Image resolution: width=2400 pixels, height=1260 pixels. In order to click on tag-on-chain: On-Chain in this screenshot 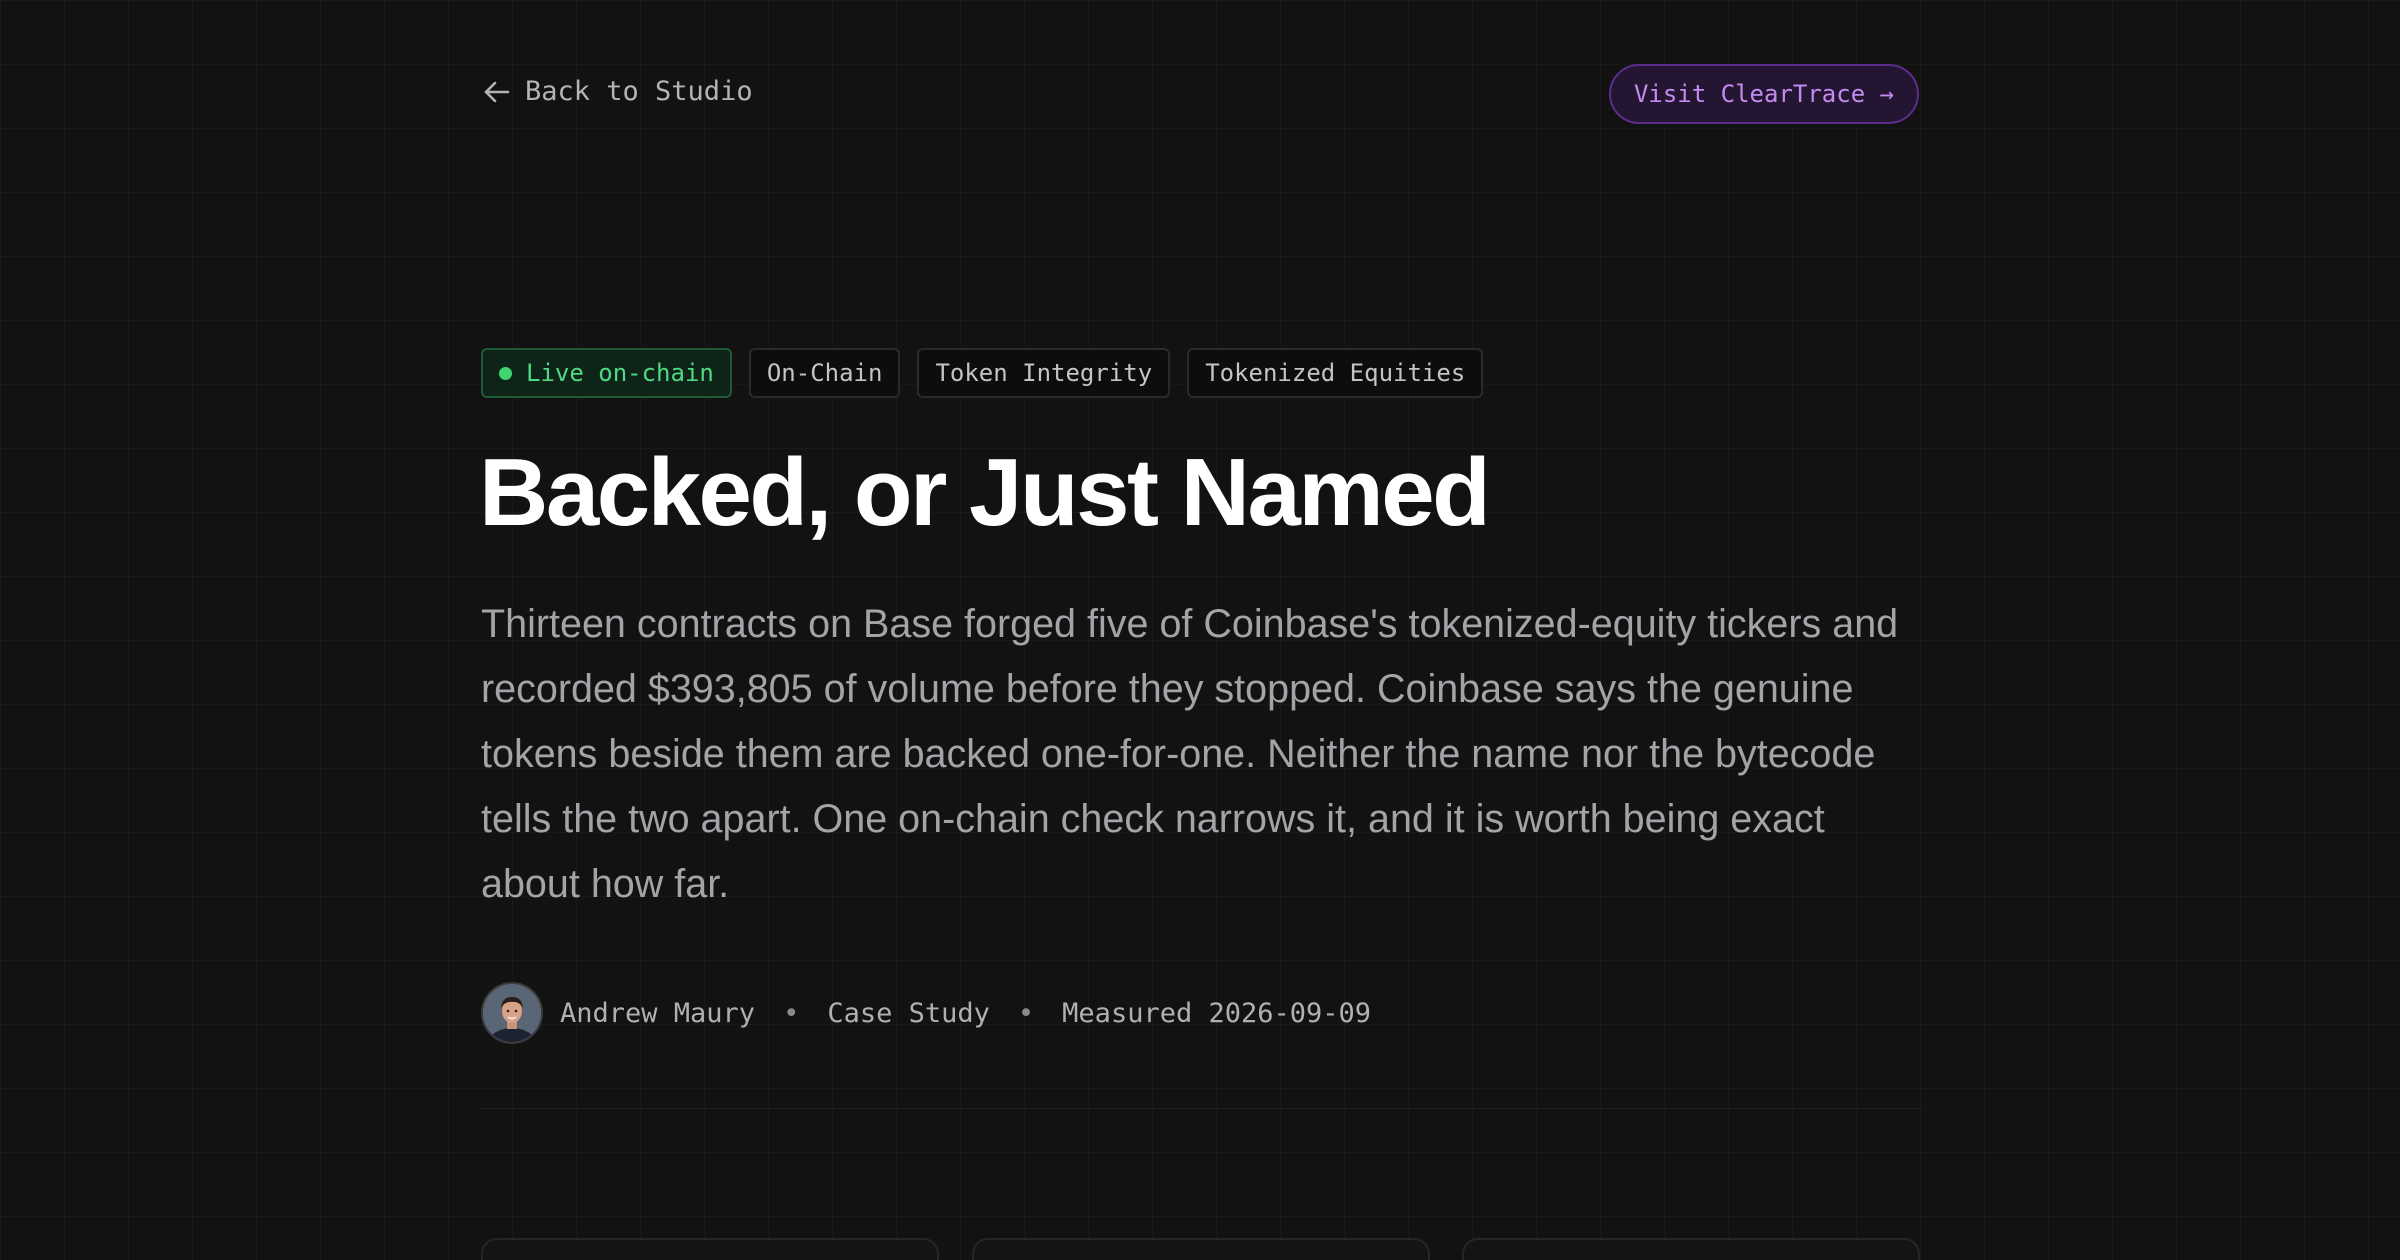, I will do `click(824, 373)`.